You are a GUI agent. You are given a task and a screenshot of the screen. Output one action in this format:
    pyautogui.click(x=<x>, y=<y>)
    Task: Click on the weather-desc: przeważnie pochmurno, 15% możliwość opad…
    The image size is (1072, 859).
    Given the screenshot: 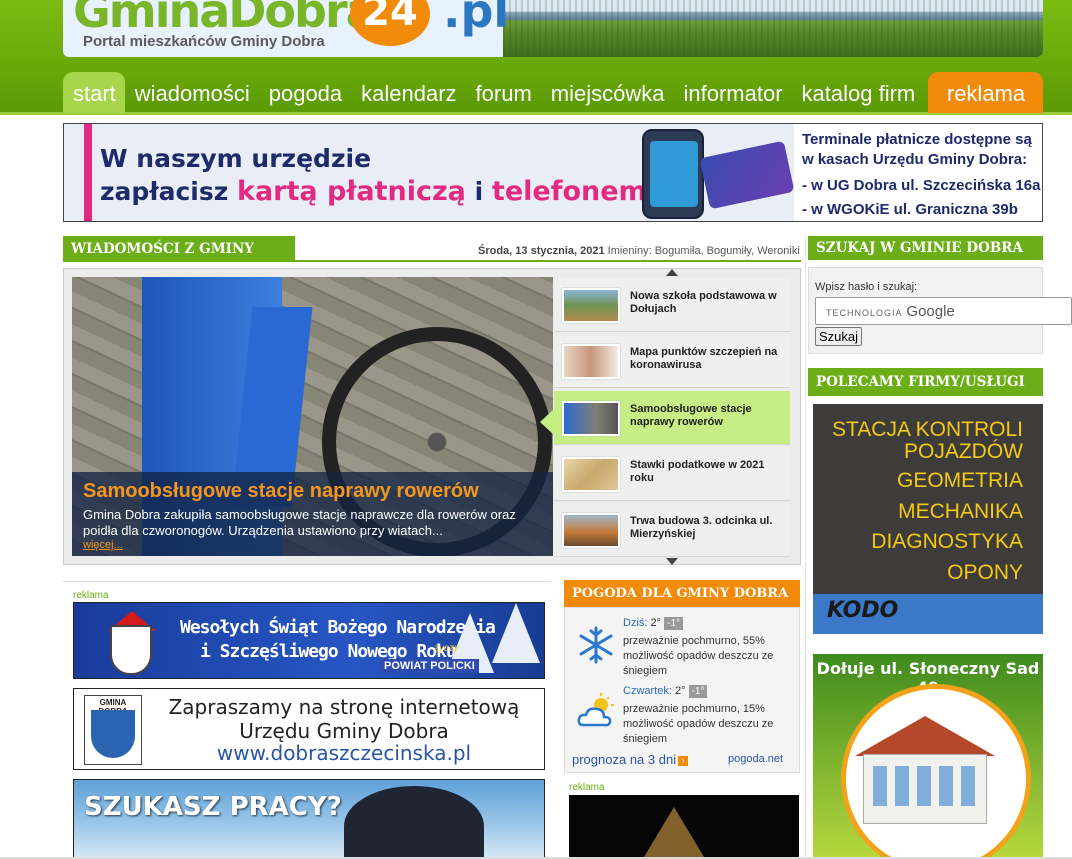 What is the action you would take?
    pyautogui.click(x=698, y=724)
    